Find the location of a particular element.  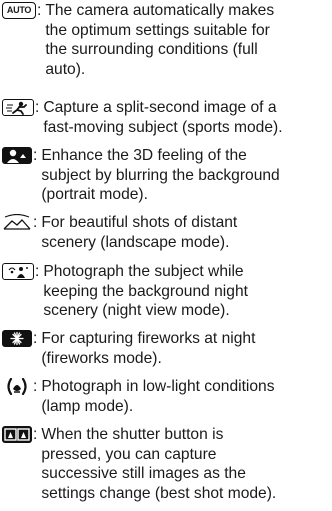

best-shot-mode-icon is located at coordinates (17, 434).